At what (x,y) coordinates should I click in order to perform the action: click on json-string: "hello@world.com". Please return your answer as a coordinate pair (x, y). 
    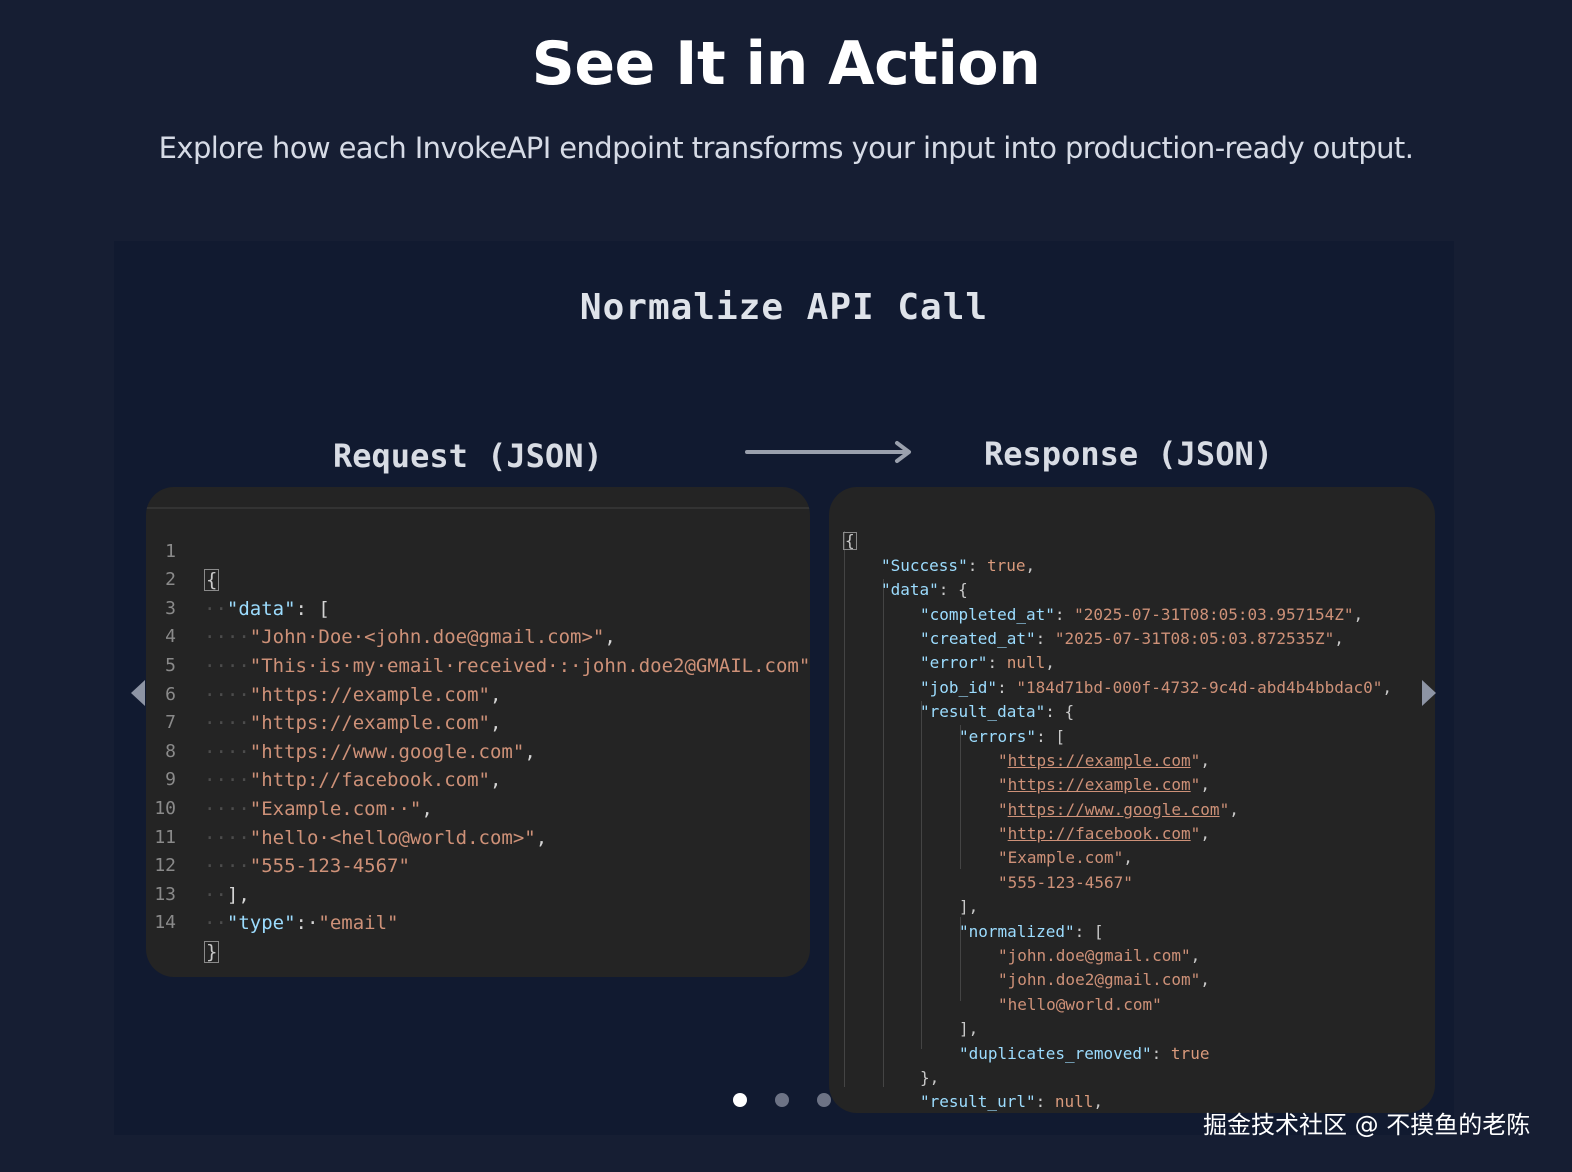
    Looking at the image, I should click on (1080, 1004).